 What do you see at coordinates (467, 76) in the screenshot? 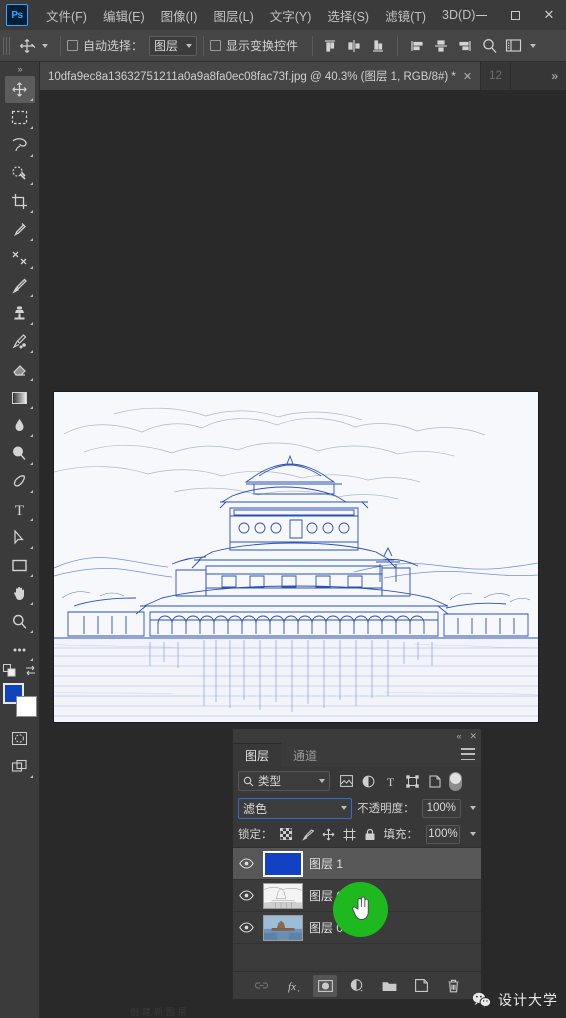
I see `document-tab-close-icon: ✕` at bounding box center [467, 76].